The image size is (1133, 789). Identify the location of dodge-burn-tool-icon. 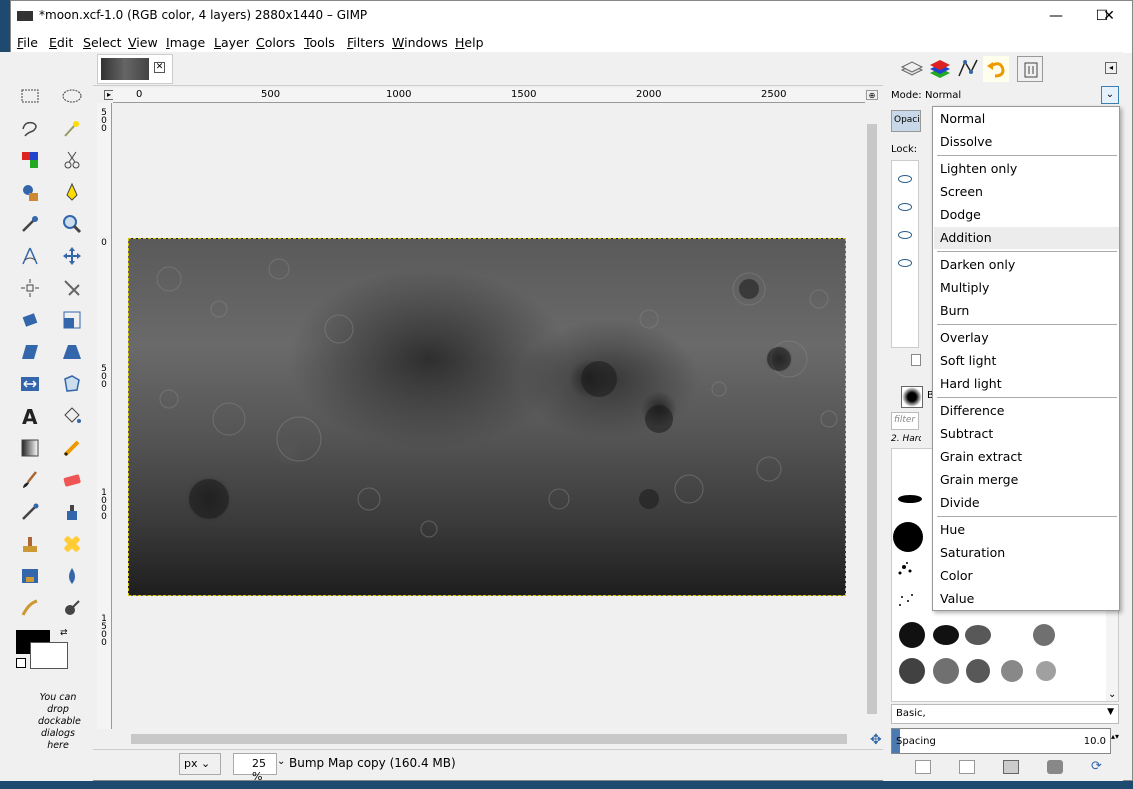
(72, 608).